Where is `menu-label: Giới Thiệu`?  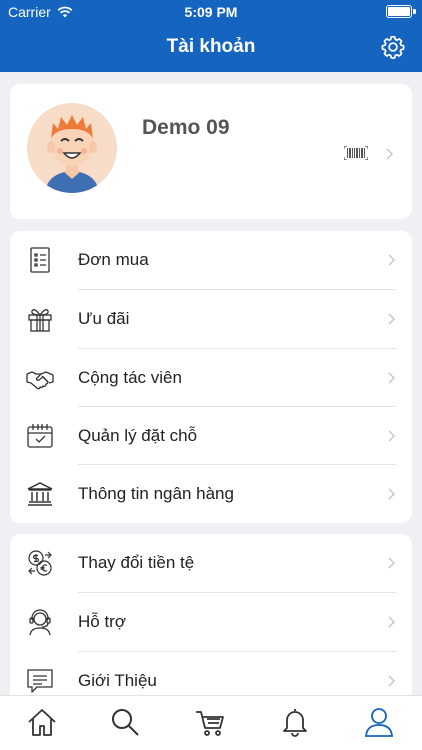
menu-label: Giới Thiệu is located at coordinates (117, 680).